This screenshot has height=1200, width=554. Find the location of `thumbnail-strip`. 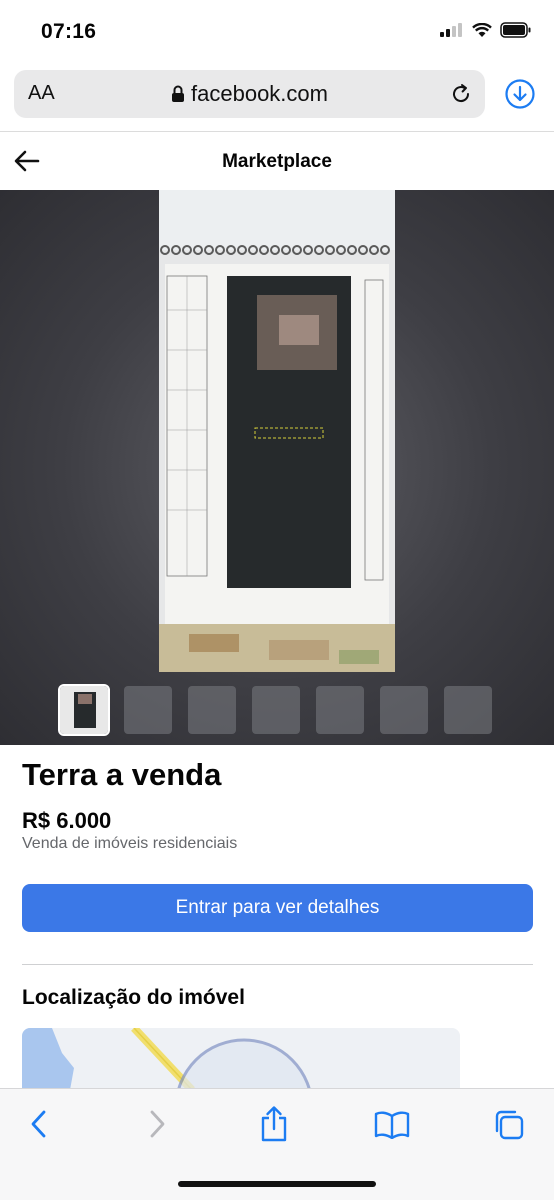

thumbnail-strip is located at coordinates (275, 710).